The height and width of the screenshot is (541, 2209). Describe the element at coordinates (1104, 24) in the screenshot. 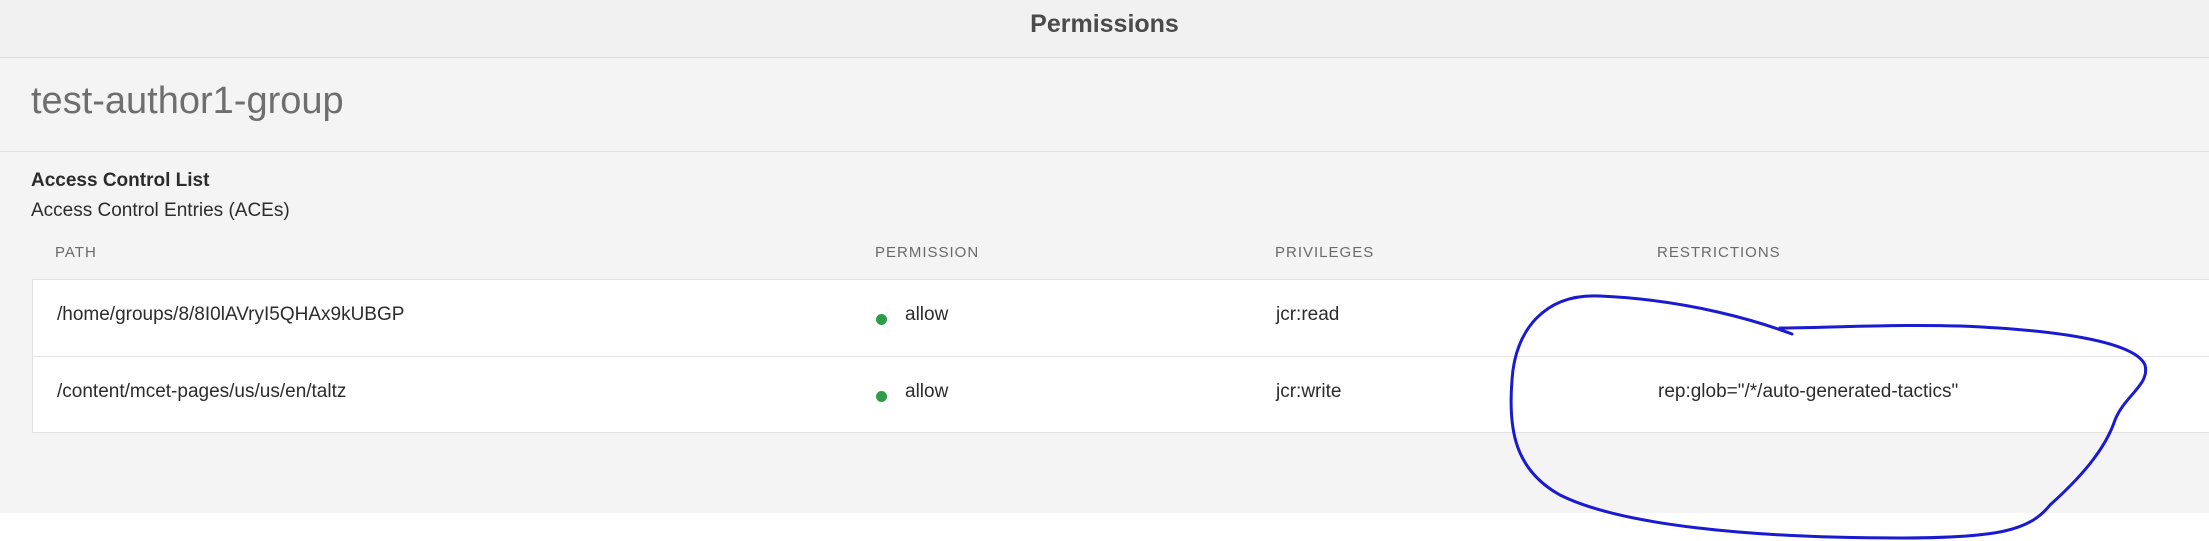

I see `page-title: Permissions` at that location.